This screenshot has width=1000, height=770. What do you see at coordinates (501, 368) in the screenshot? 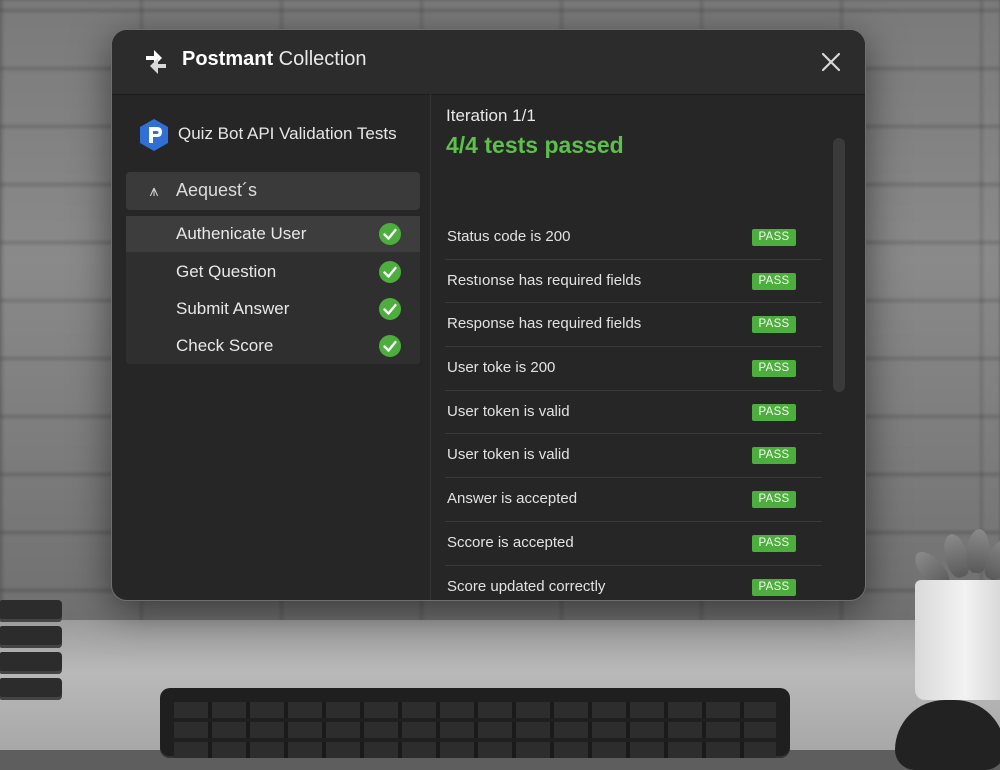
I see `test-name: User toke is 200` at bounding box center [501, 368].